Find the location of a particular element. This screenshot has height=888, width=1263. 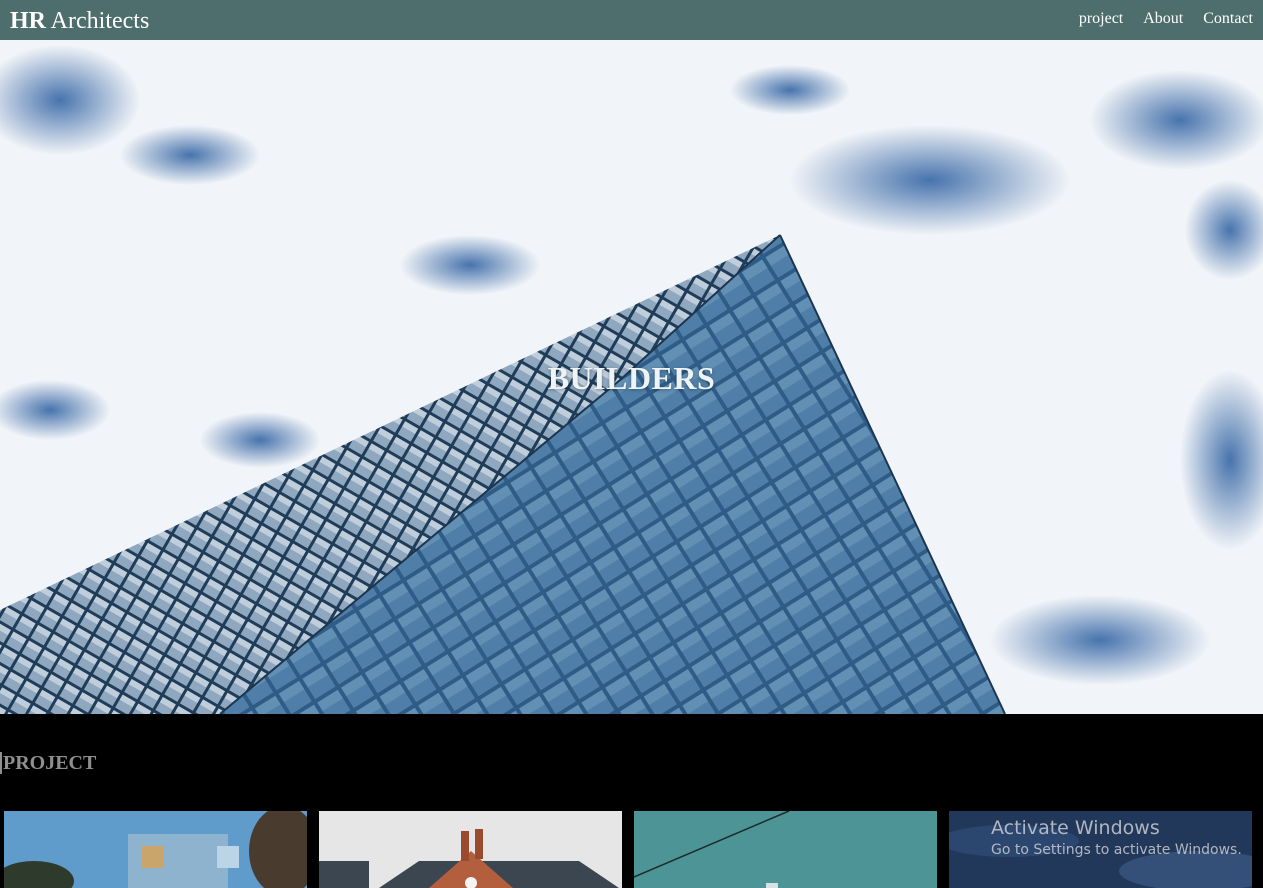

nav-link-project: project is located at coordinates (1101, 19).